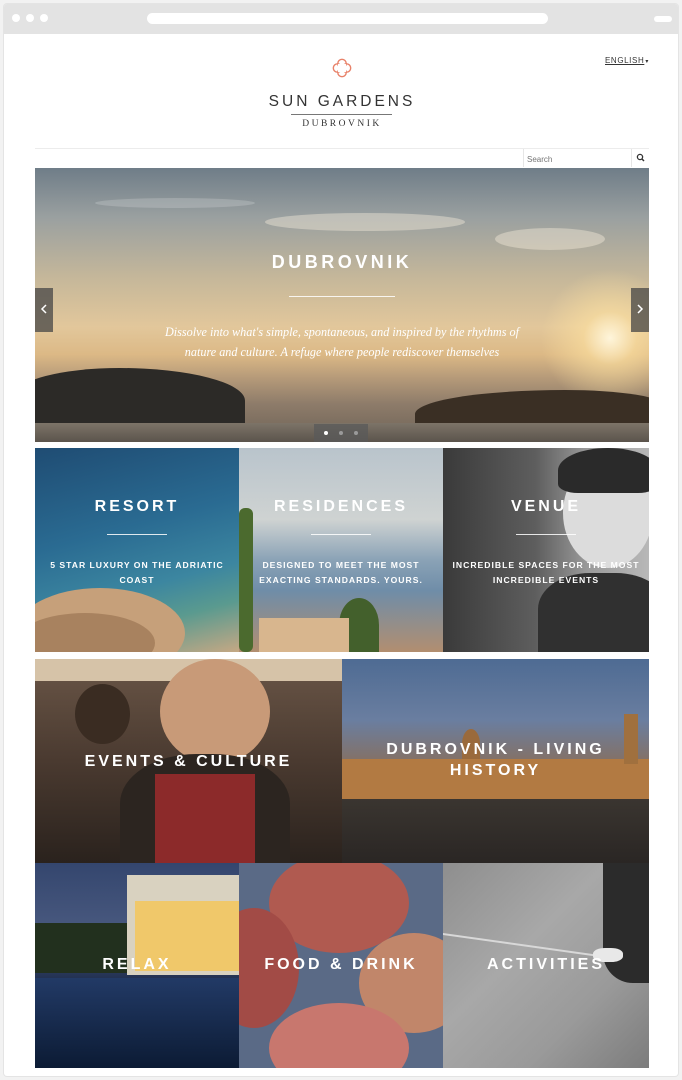 The width and height of the screenshot is (682, 1080). I want to click on brand-name: SUN GARDENS, so click(342, 102).